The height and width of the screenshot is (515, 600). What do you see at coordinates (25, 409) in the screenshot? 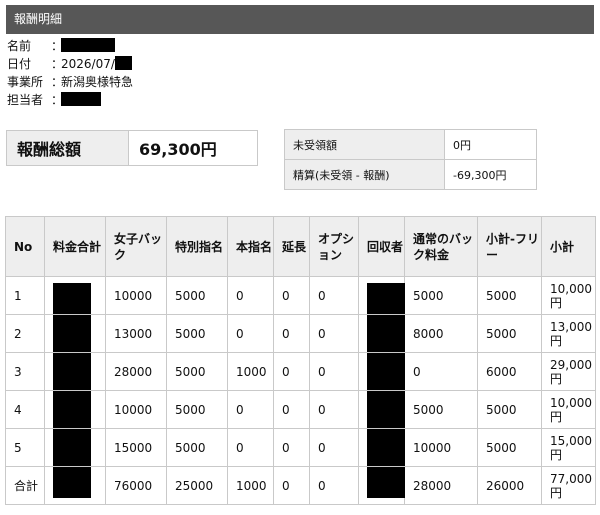
I see `cell-no: 4` at bounding box center [25, 409].